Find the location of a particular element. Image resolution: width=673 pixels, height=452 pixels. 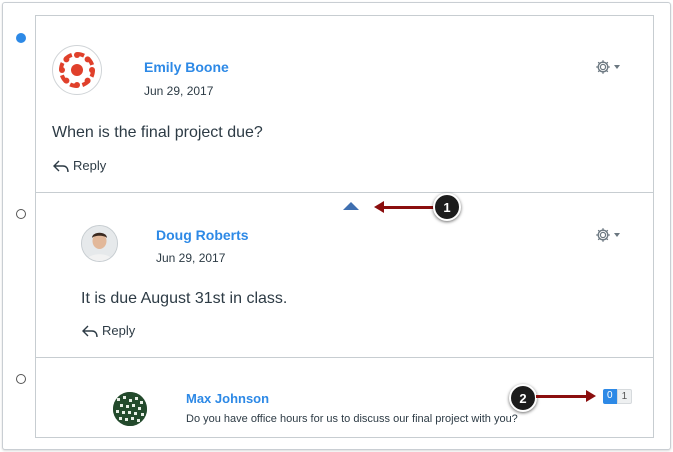

reply-count-badge: 0 1 is located at coordinates (618, 396).